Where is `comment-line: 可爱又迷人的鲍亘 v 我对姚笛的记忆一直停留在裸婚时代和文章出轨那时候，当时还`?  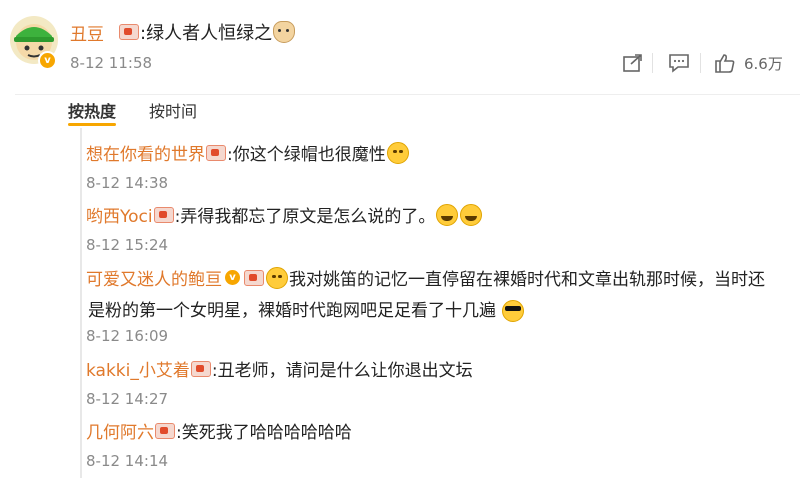 comment-line: 可爱又迷人的鲍亘 v 我对姚笛的记忆一直停留在裸婚时代和文章出轨那时候，当时还 is located at coordinates (425, 277).